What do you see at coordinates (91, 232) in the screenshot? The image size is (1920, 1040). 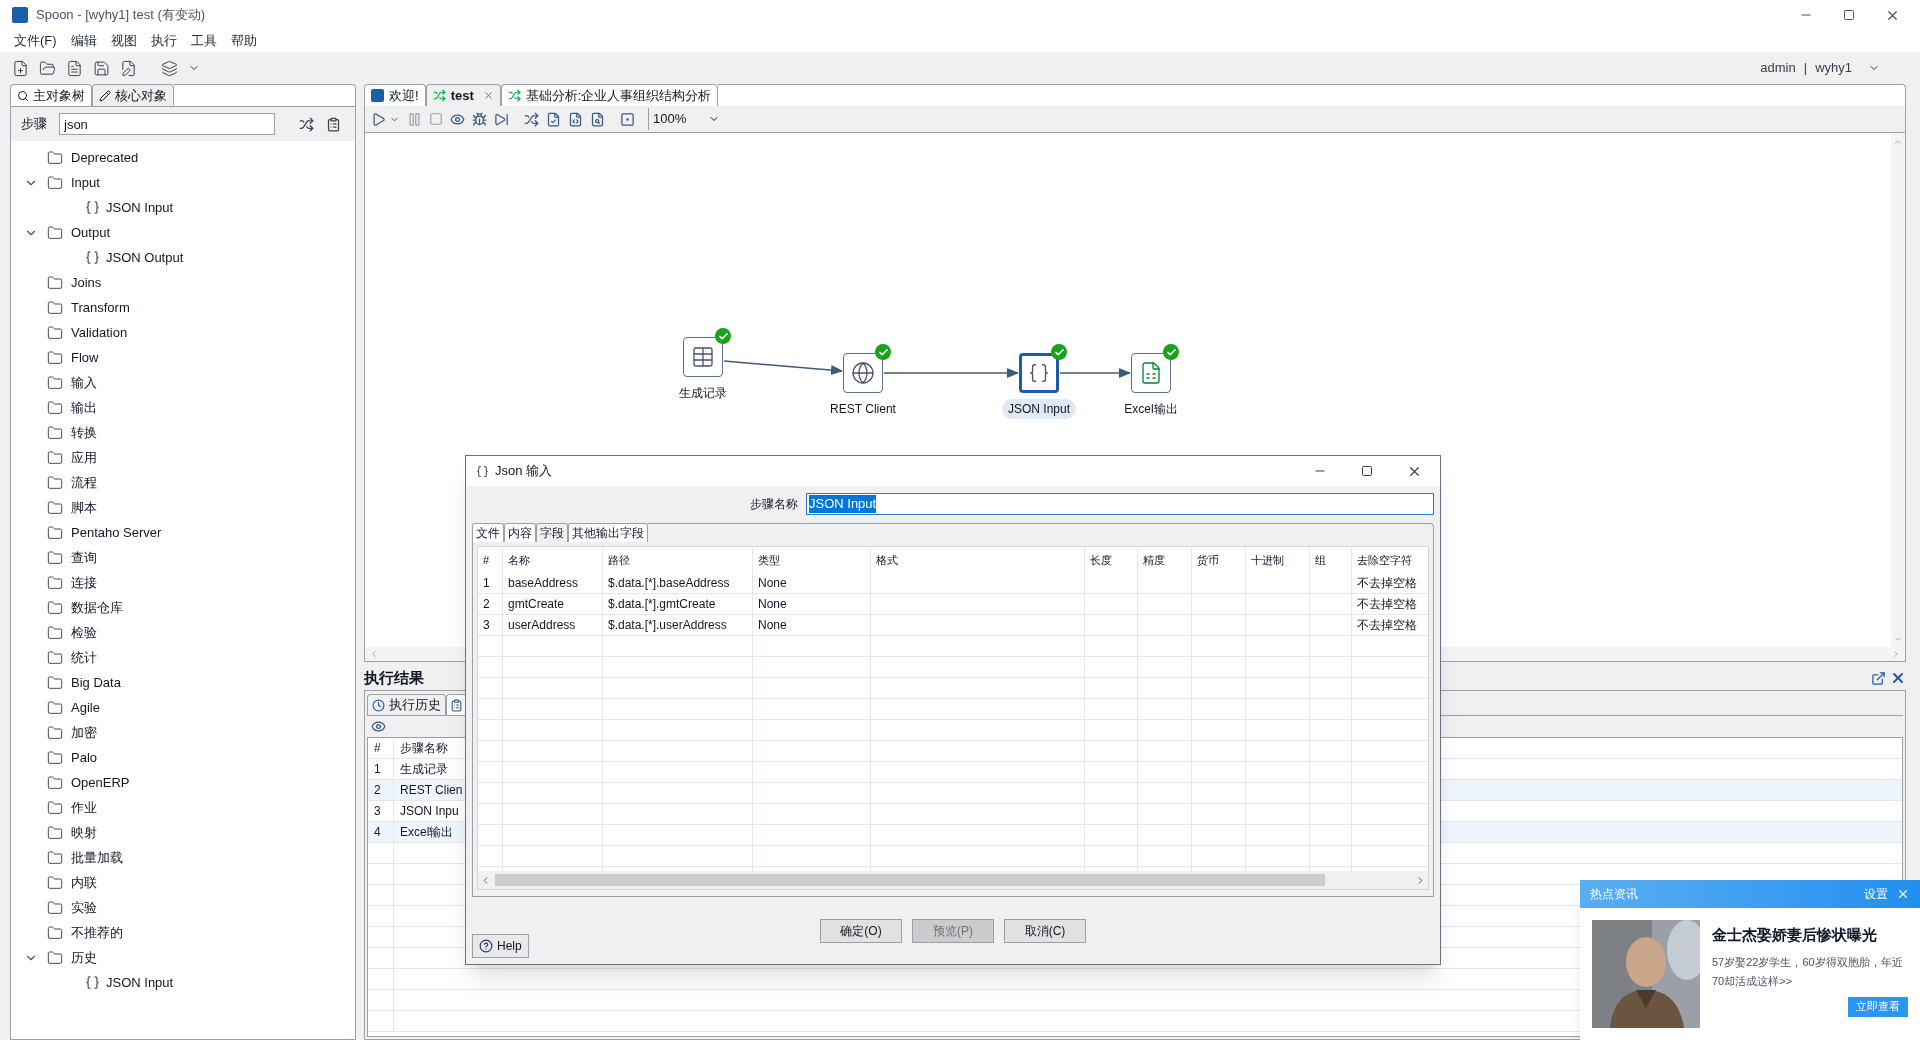 I see `tree-item: Output` at bounding box center [91, 232].